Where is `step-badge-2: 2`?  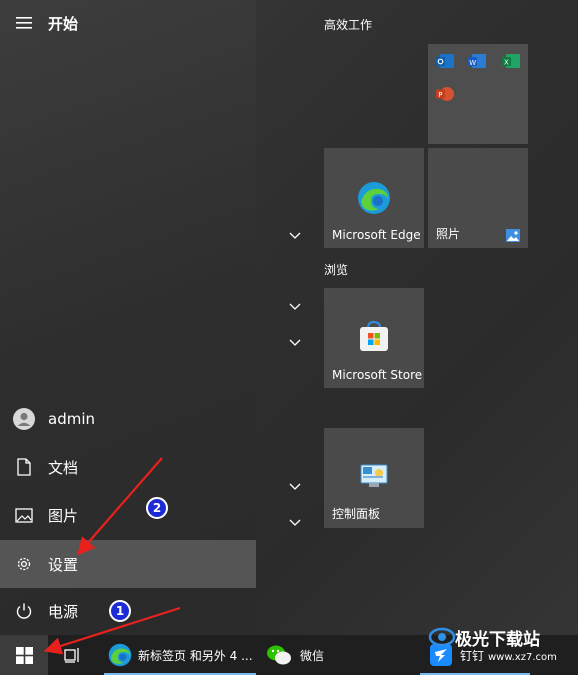
step-badge-2: 2 is located at coordinates (157, 508).